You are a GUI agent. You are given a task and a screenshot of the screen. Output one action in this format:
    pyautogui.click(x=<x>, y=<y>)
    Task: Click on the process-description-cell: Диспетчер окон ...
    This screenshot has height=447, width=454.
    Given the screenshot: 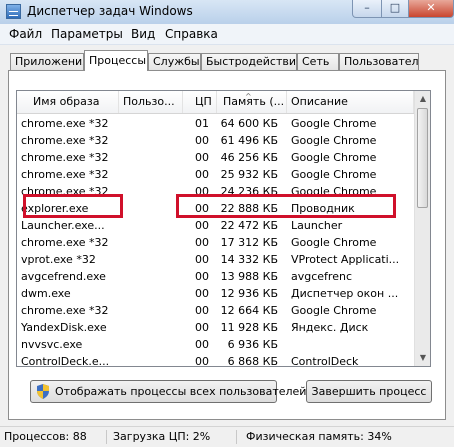 What is the action you would take?
    pyautogui.click(x=345, y=293)
    